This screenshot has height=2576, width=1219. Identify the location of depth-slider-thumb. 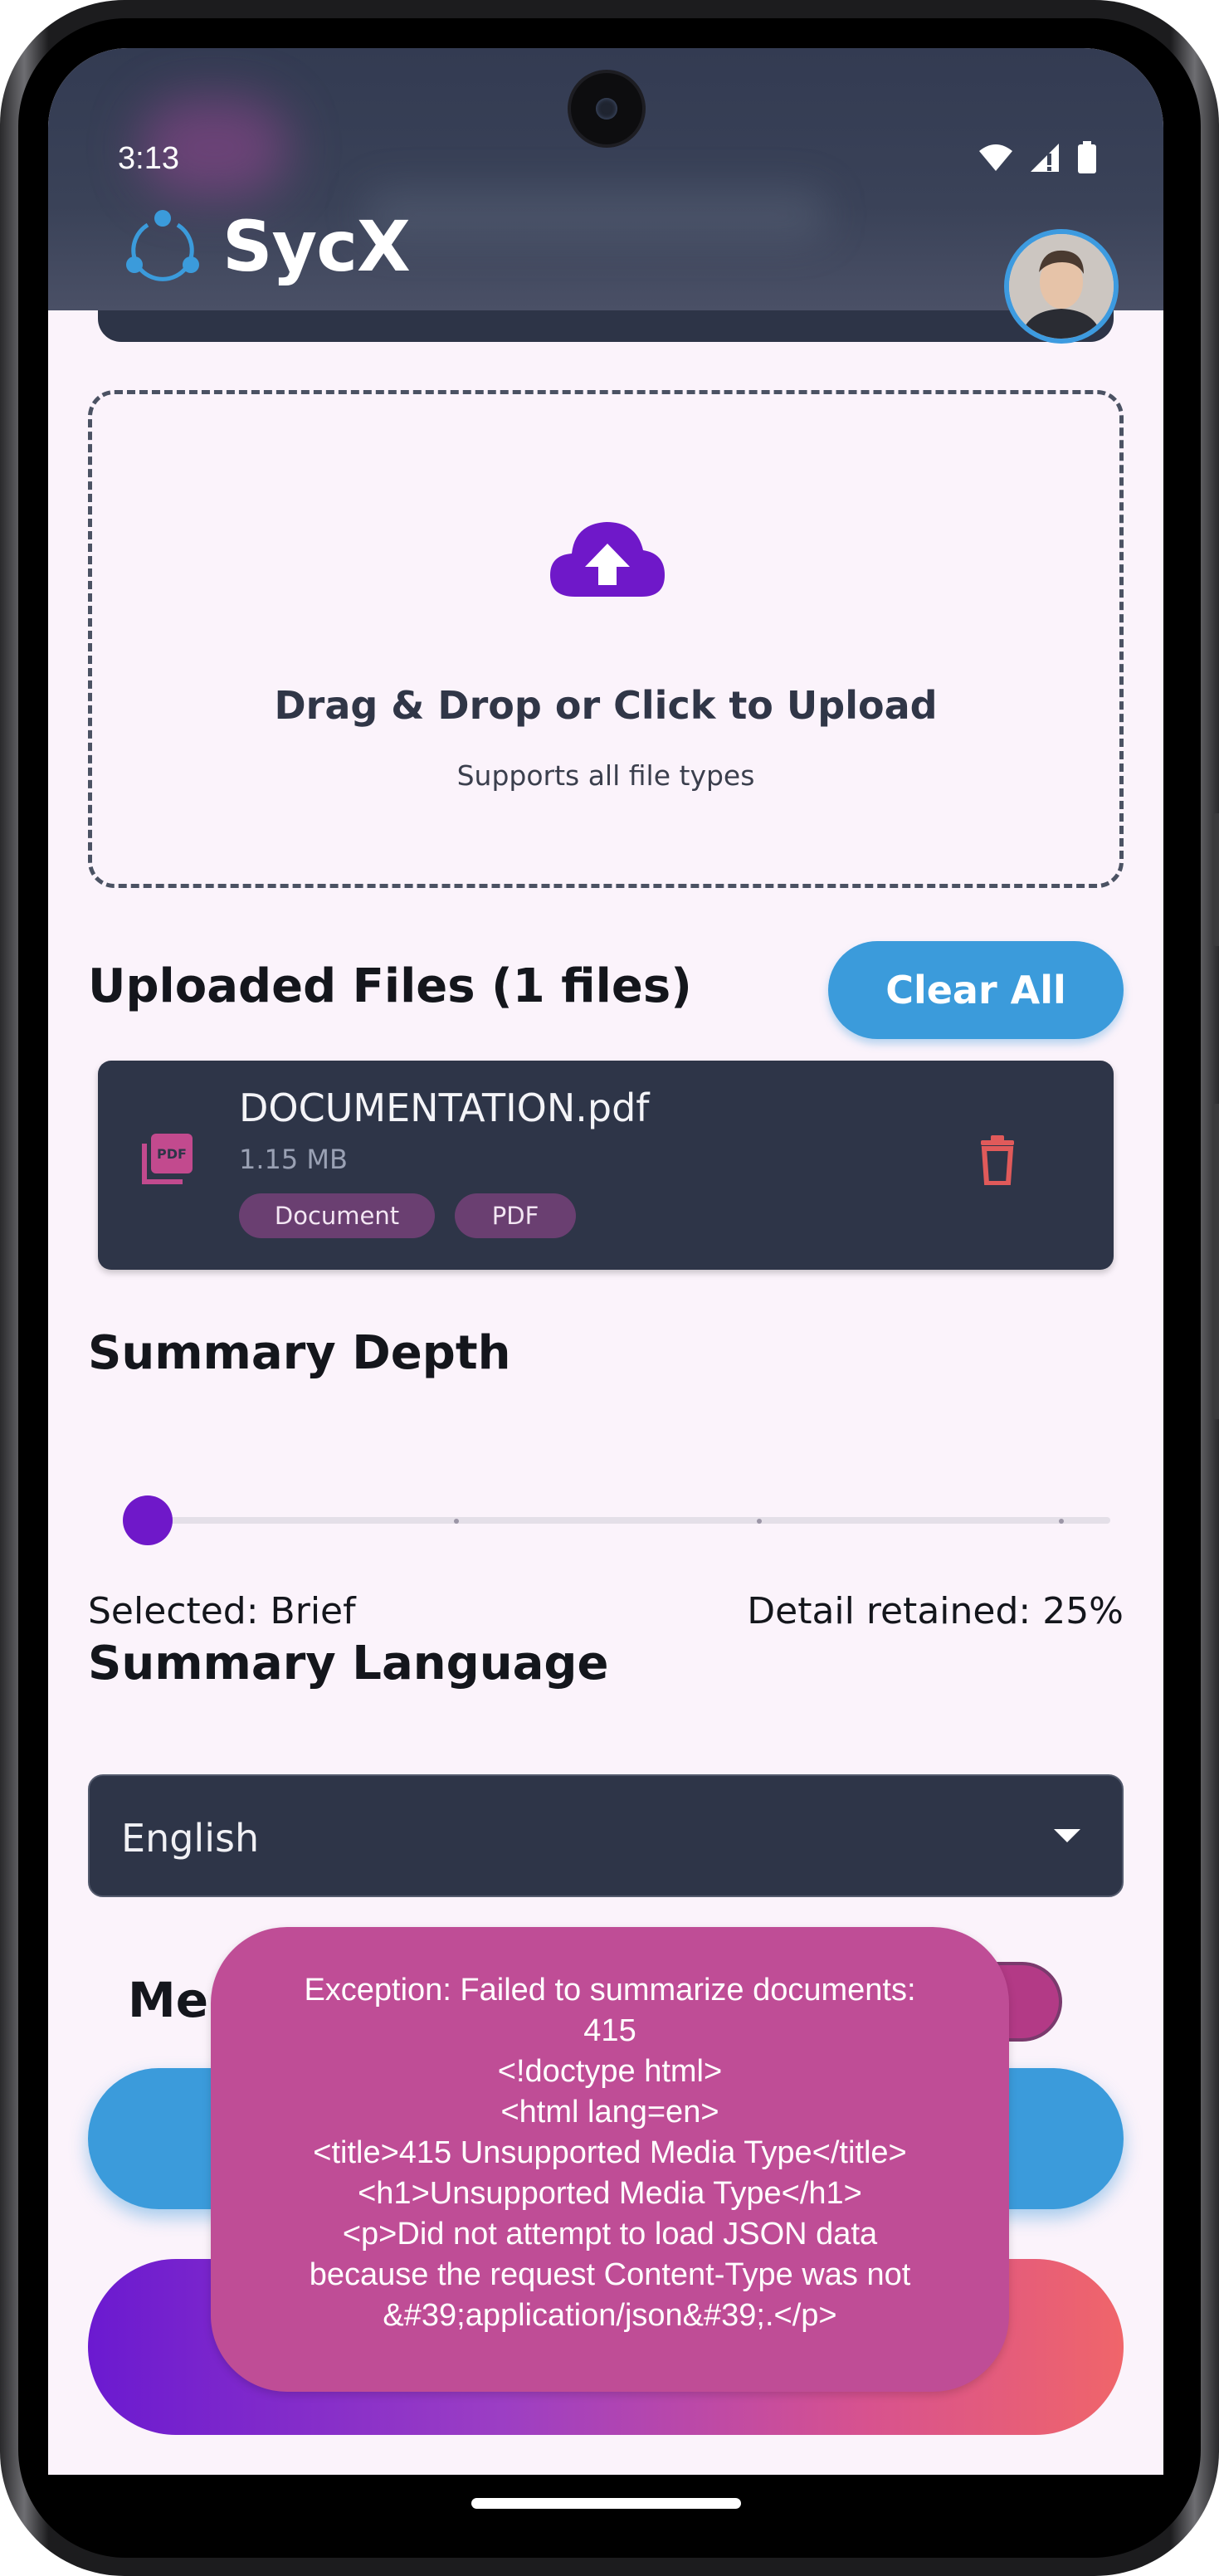
(148, 1520).